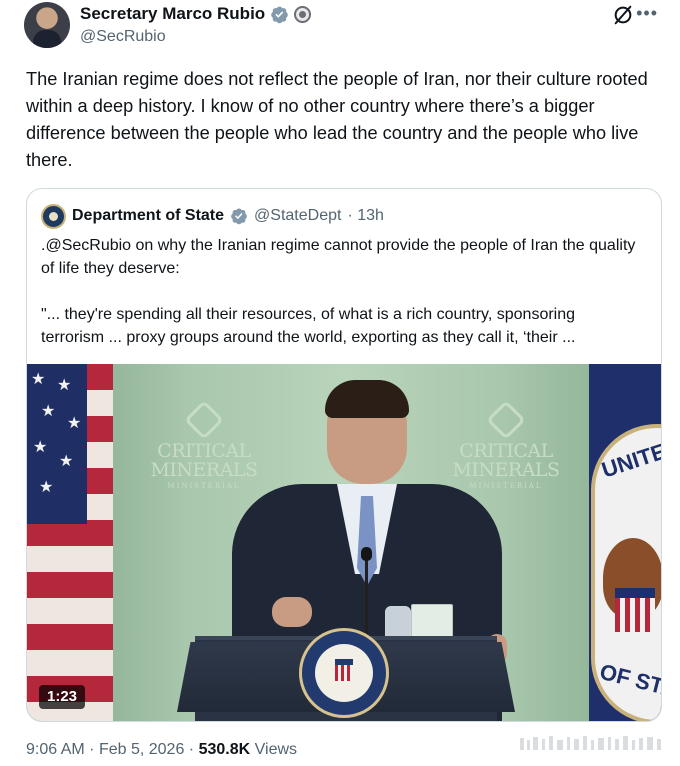 Image resolution: width=680 pixels, height=766 pixels. I want to click on author-name-row: Secretary Marco Rubio, so click(196, 14).